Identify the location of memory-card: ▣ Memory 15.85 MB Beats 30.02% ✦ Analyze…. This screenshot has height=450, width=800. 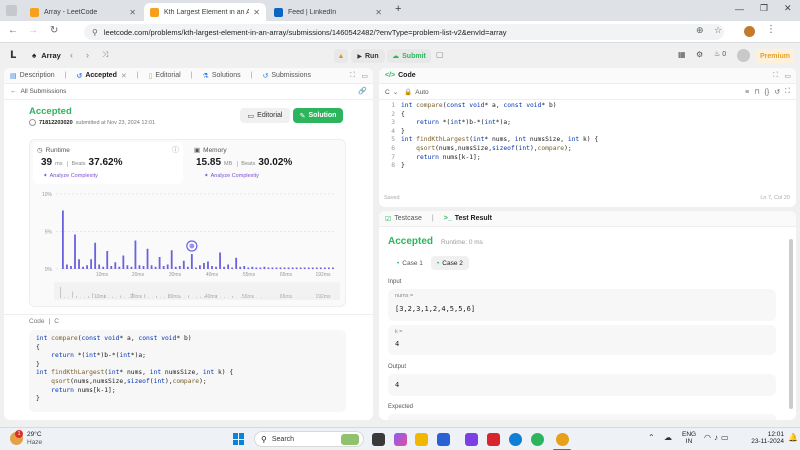
(265, 163).